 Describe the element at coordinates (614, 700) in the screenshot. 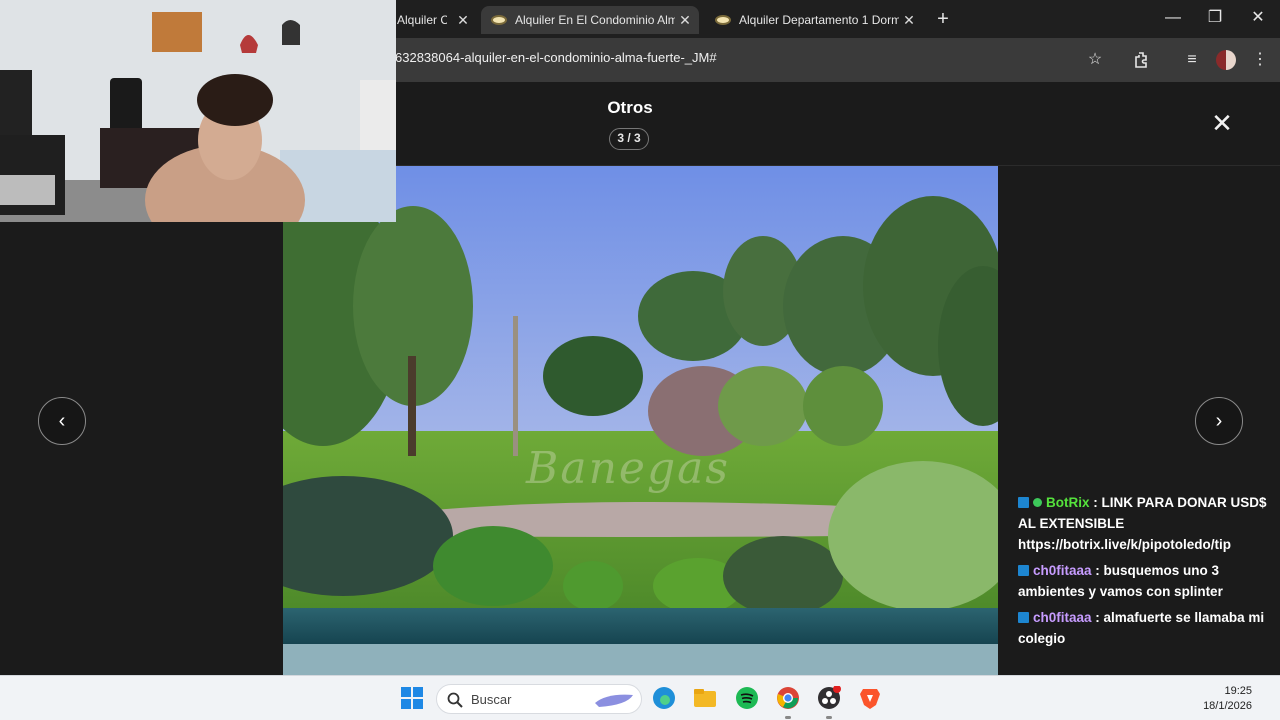

I see `search-highlight-icon` at that location.